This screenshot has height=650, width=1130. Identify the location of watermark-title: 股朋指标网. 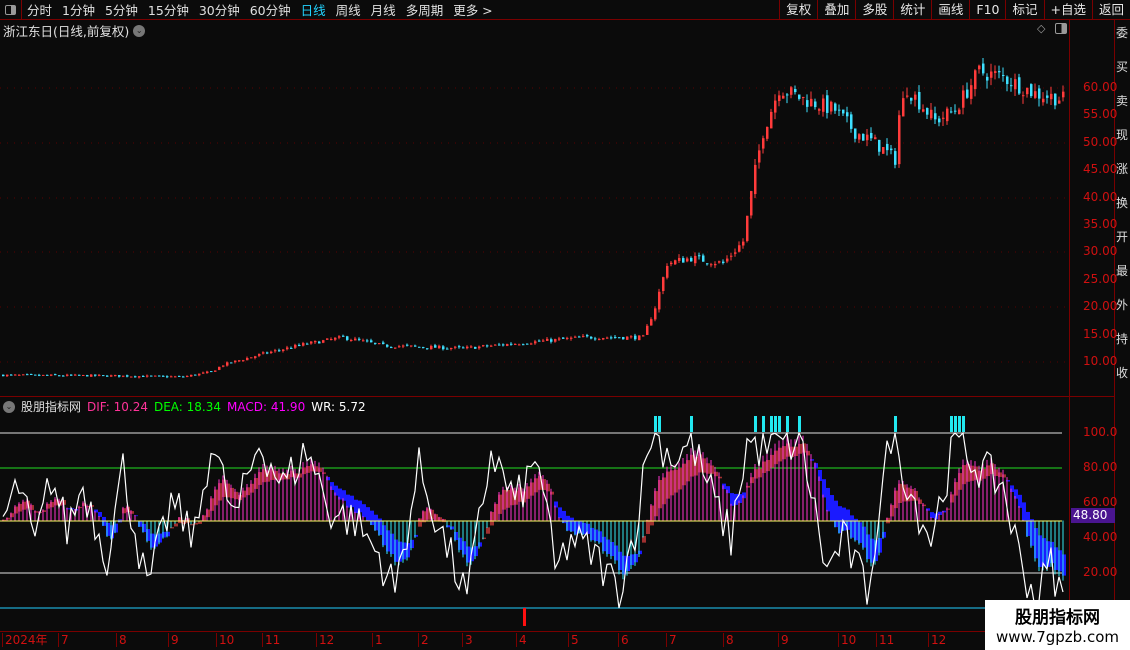
(1057, 618).